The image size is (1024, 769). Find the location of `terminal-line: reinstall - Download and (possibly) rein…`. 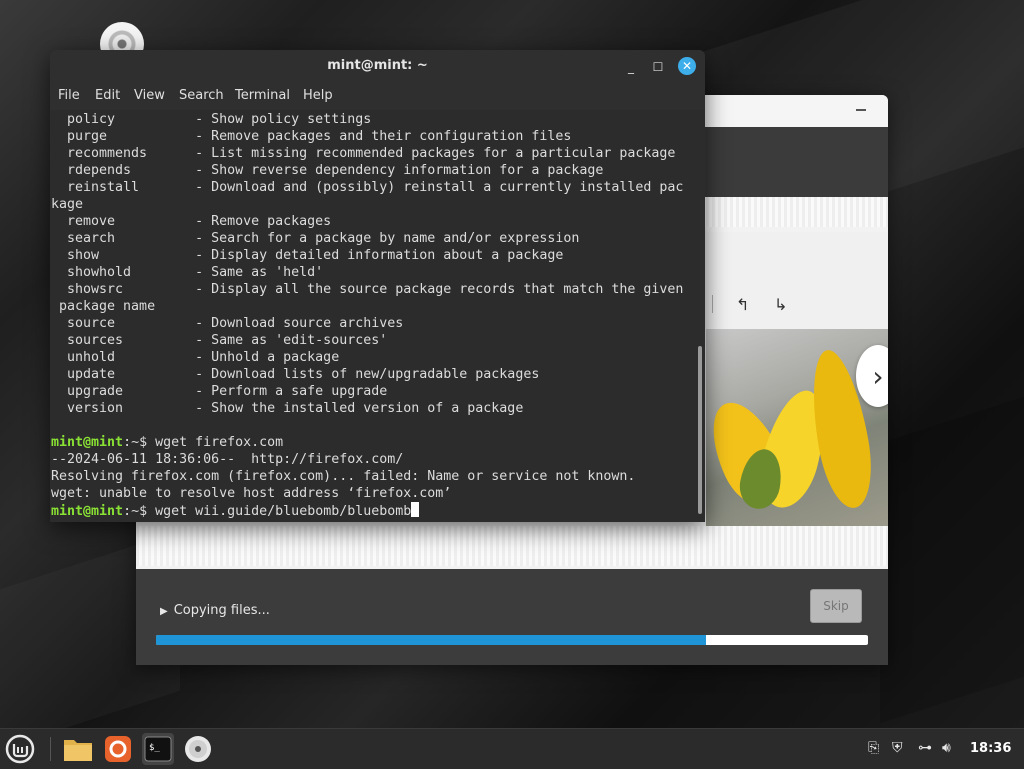

terminal-line: reinstall - Download and (possibly) rein… is located at coordinates (367, 187).